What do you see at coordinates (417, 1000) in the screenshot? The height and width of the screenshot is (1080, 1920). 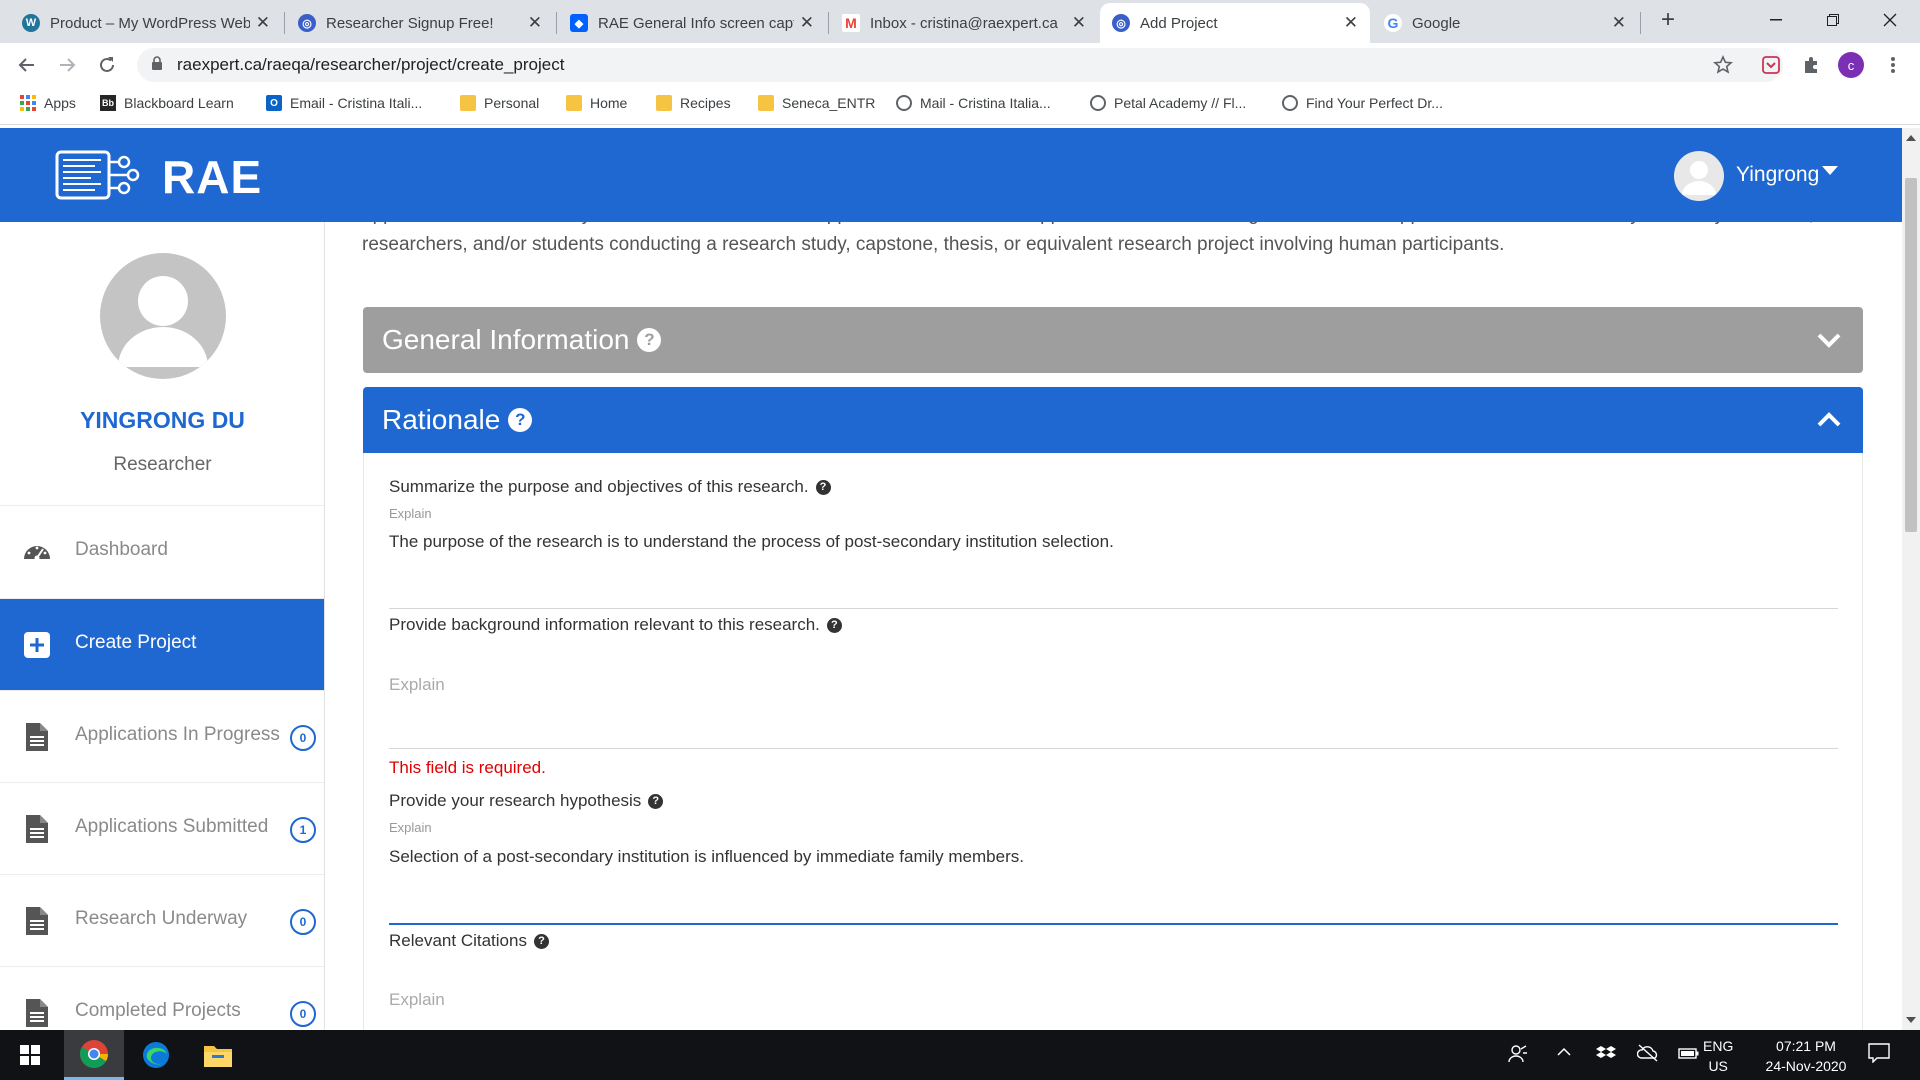 I see `citations-field: Explain` at bounding box center [417, 1000].